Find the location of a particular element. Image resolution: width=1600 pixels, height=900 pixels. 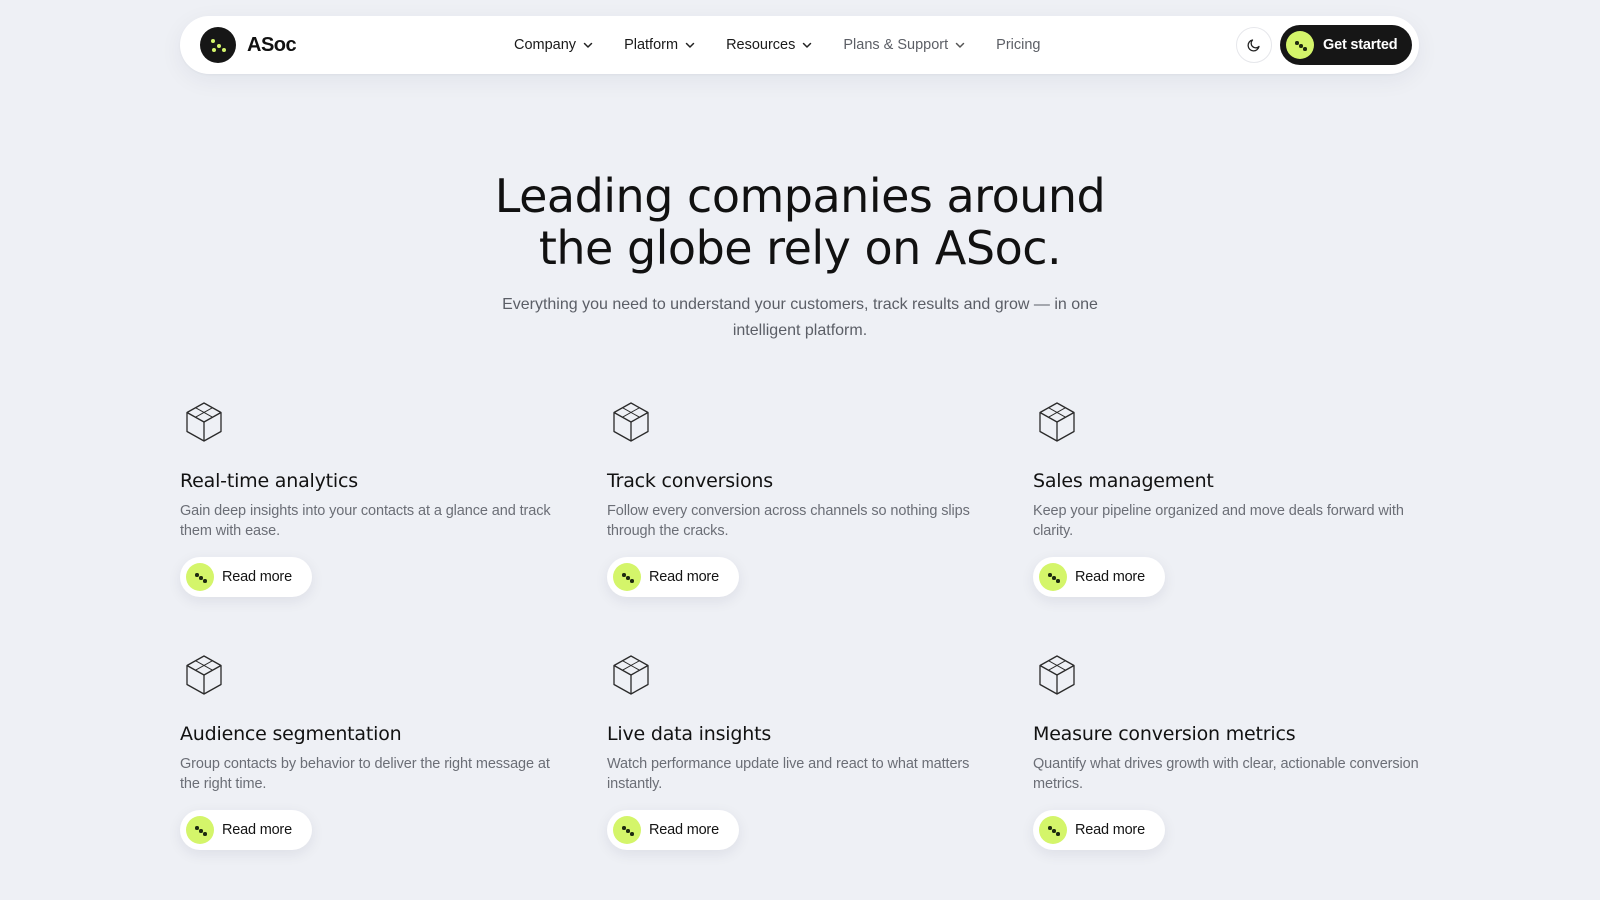

get-started-button: Get started is located at coordinates (1346, 45).